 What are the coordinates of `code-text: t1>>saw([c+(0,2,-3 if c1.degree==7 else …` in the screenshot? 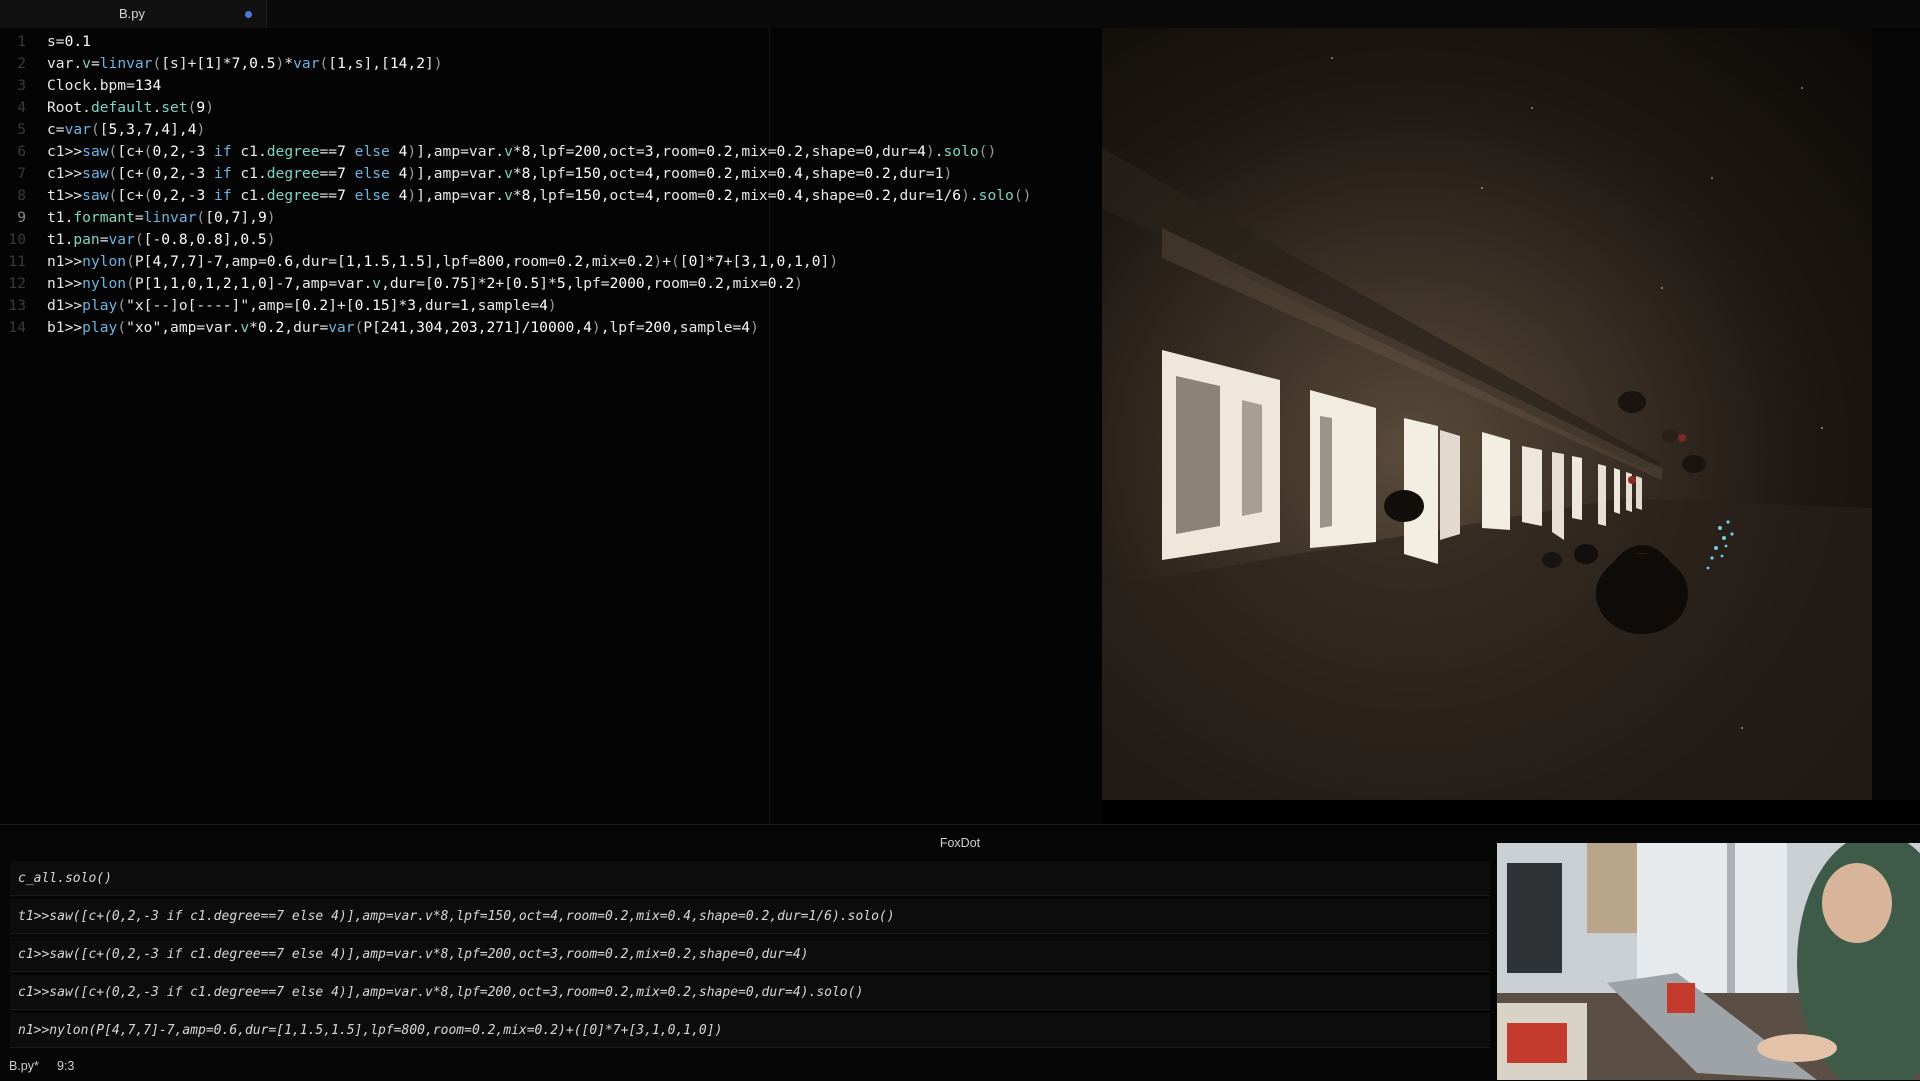 It's located at (539, 196).